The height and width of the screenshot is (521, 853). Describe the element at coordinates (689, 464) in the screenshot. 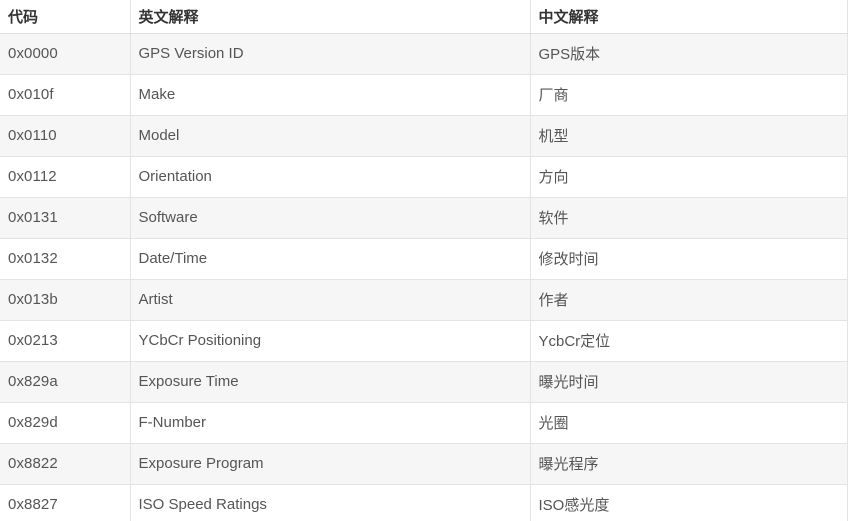

I see `cell-chinese: 曝光程序` at that location.